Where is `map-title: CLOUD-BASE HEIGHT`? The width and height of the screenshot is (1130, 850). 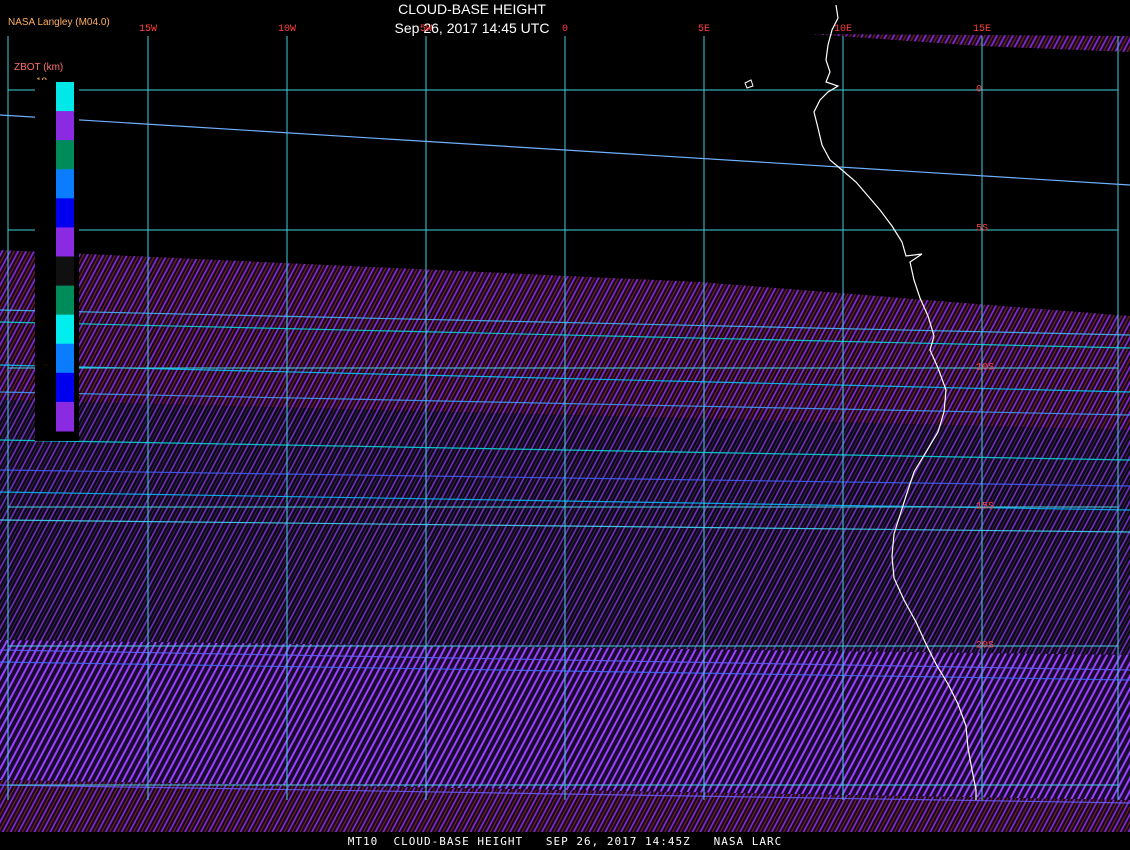 map-title: CLOUD-BASE HEIGHT is located at coordinates (472, 9).